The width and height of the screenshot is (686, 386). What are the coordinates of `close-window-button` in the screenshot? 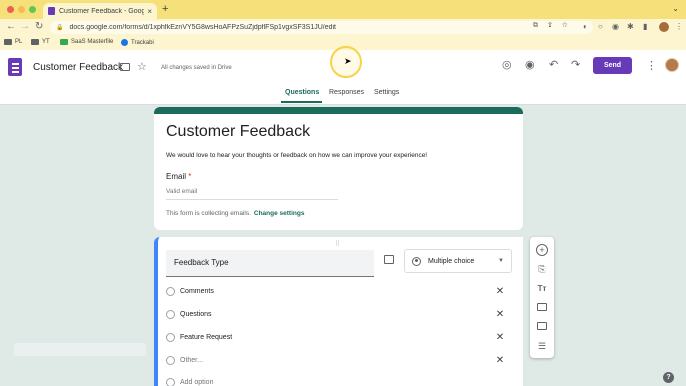 It's located at (10, 9).